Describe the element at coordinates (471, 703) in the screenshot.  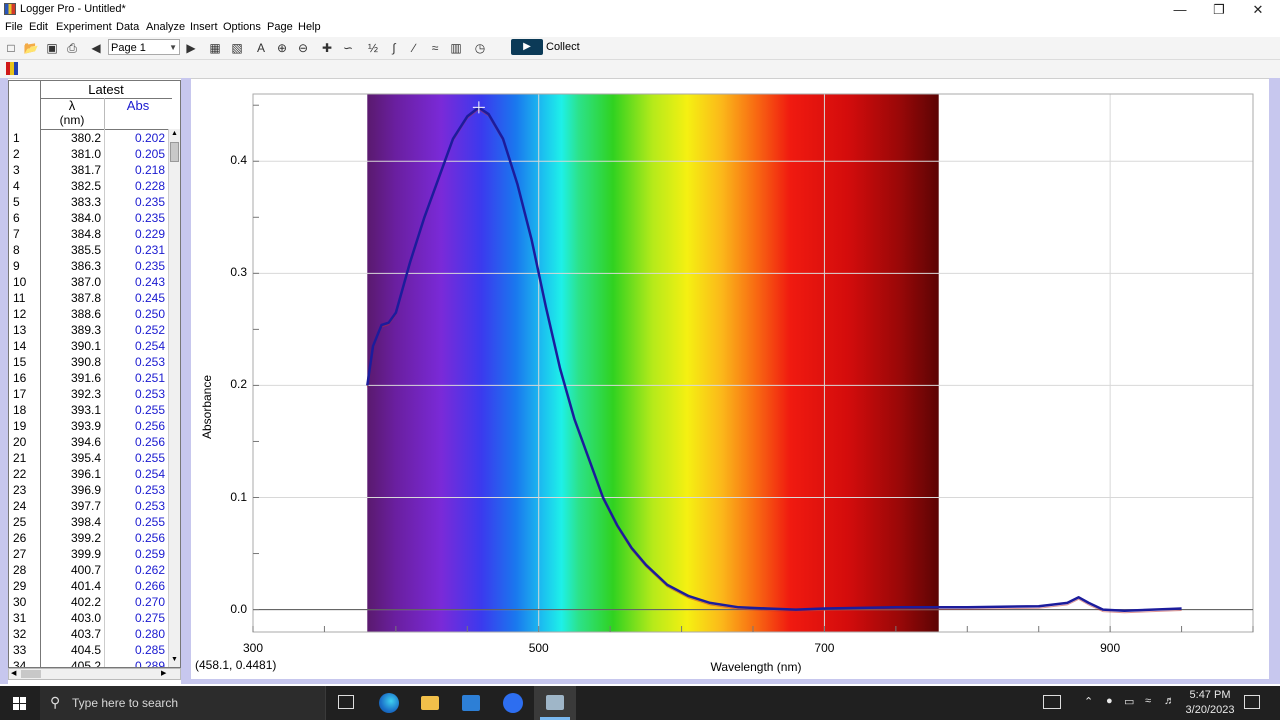
I see `store-icon` at that location.